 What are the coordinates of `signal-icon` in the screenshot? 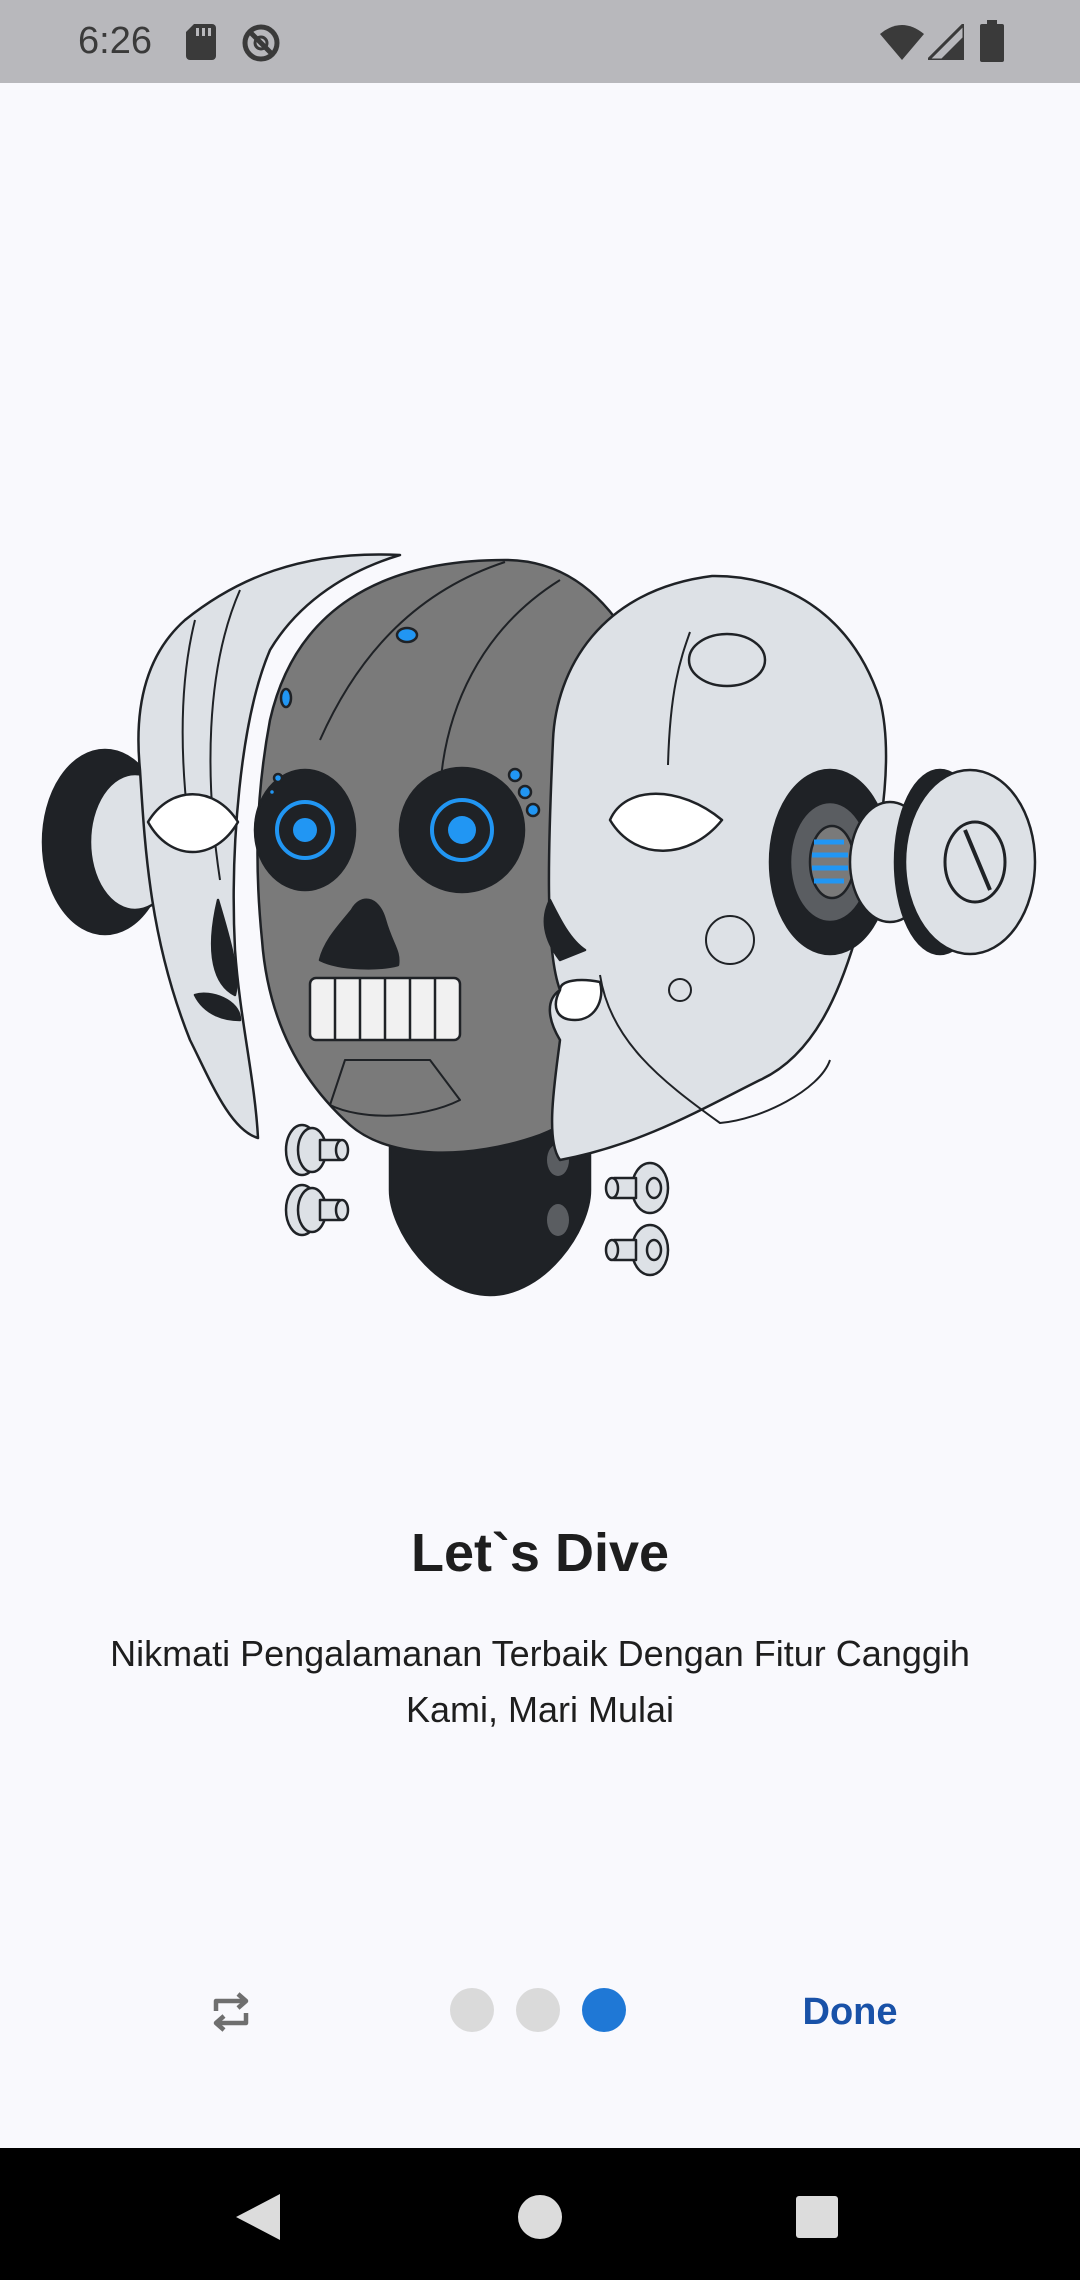 It's located at (946, 42).